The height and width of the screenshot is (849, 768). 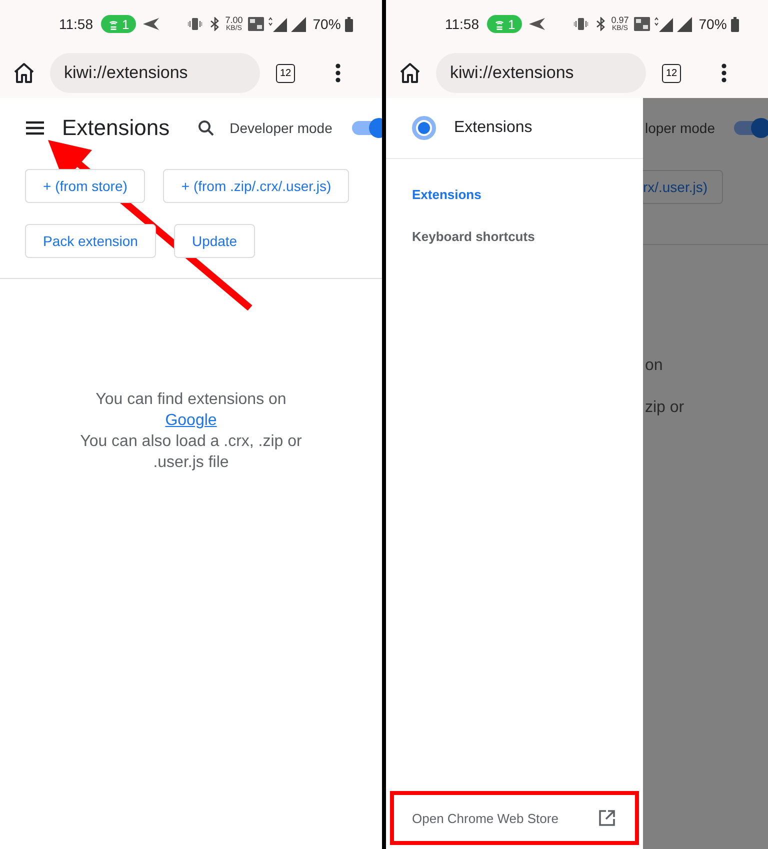 I want to click on google-link: Google, so click(x=191, y=420).